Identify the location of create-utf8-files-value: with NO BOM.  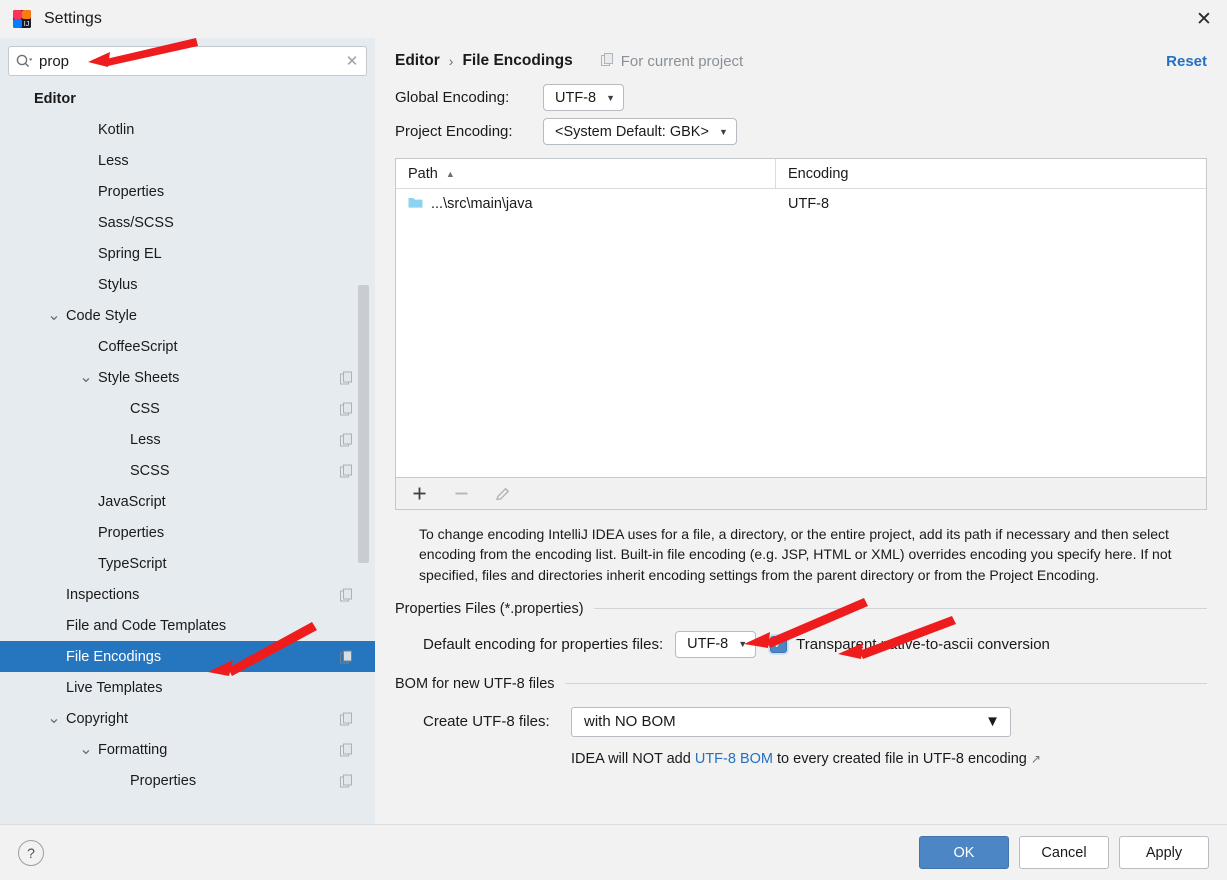
(630, 722).